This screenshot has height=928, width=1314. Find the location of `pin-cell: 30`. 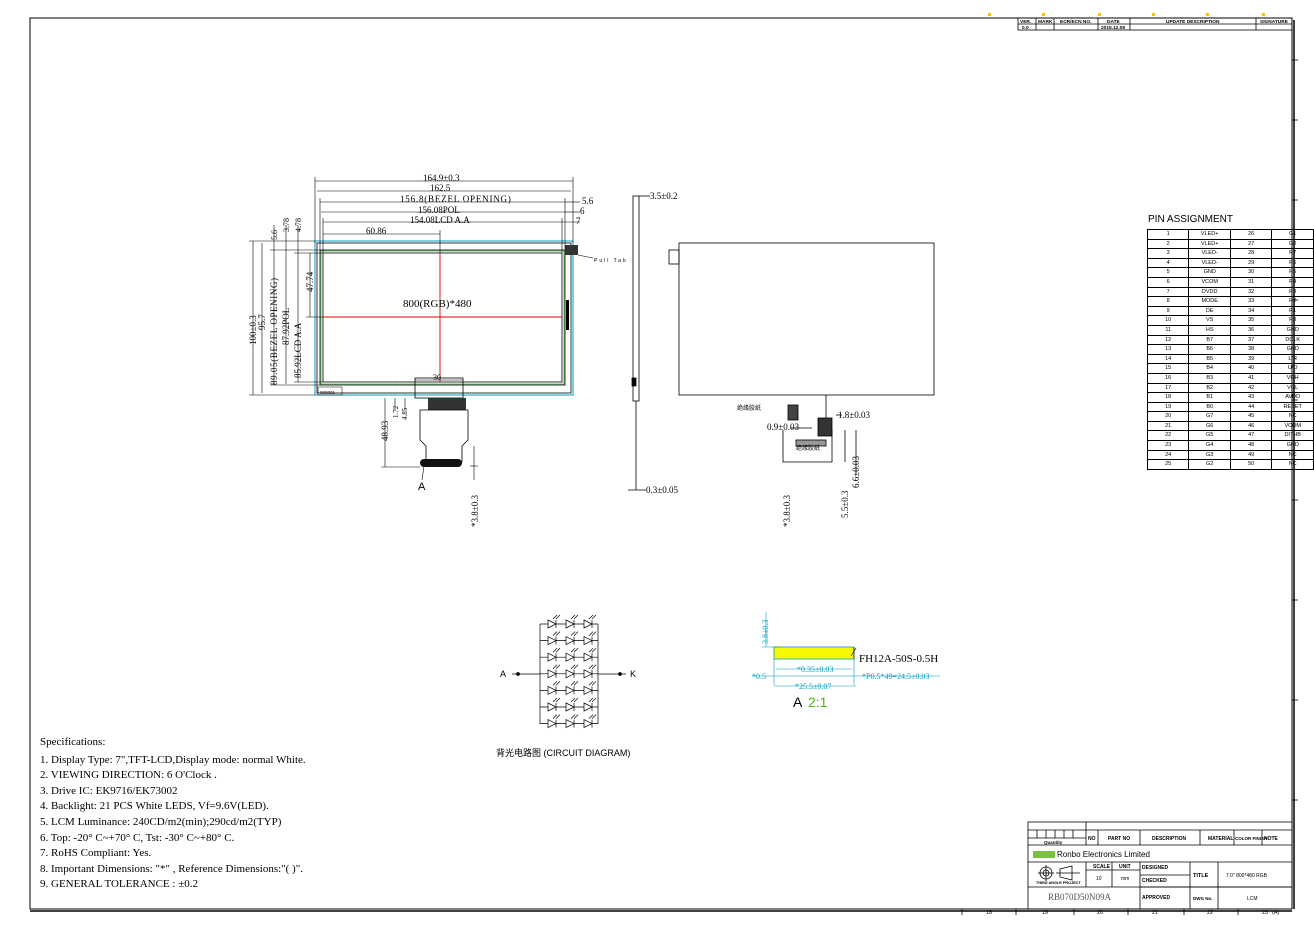

pin-cell: 30 is located at coordinates (1251, 272).